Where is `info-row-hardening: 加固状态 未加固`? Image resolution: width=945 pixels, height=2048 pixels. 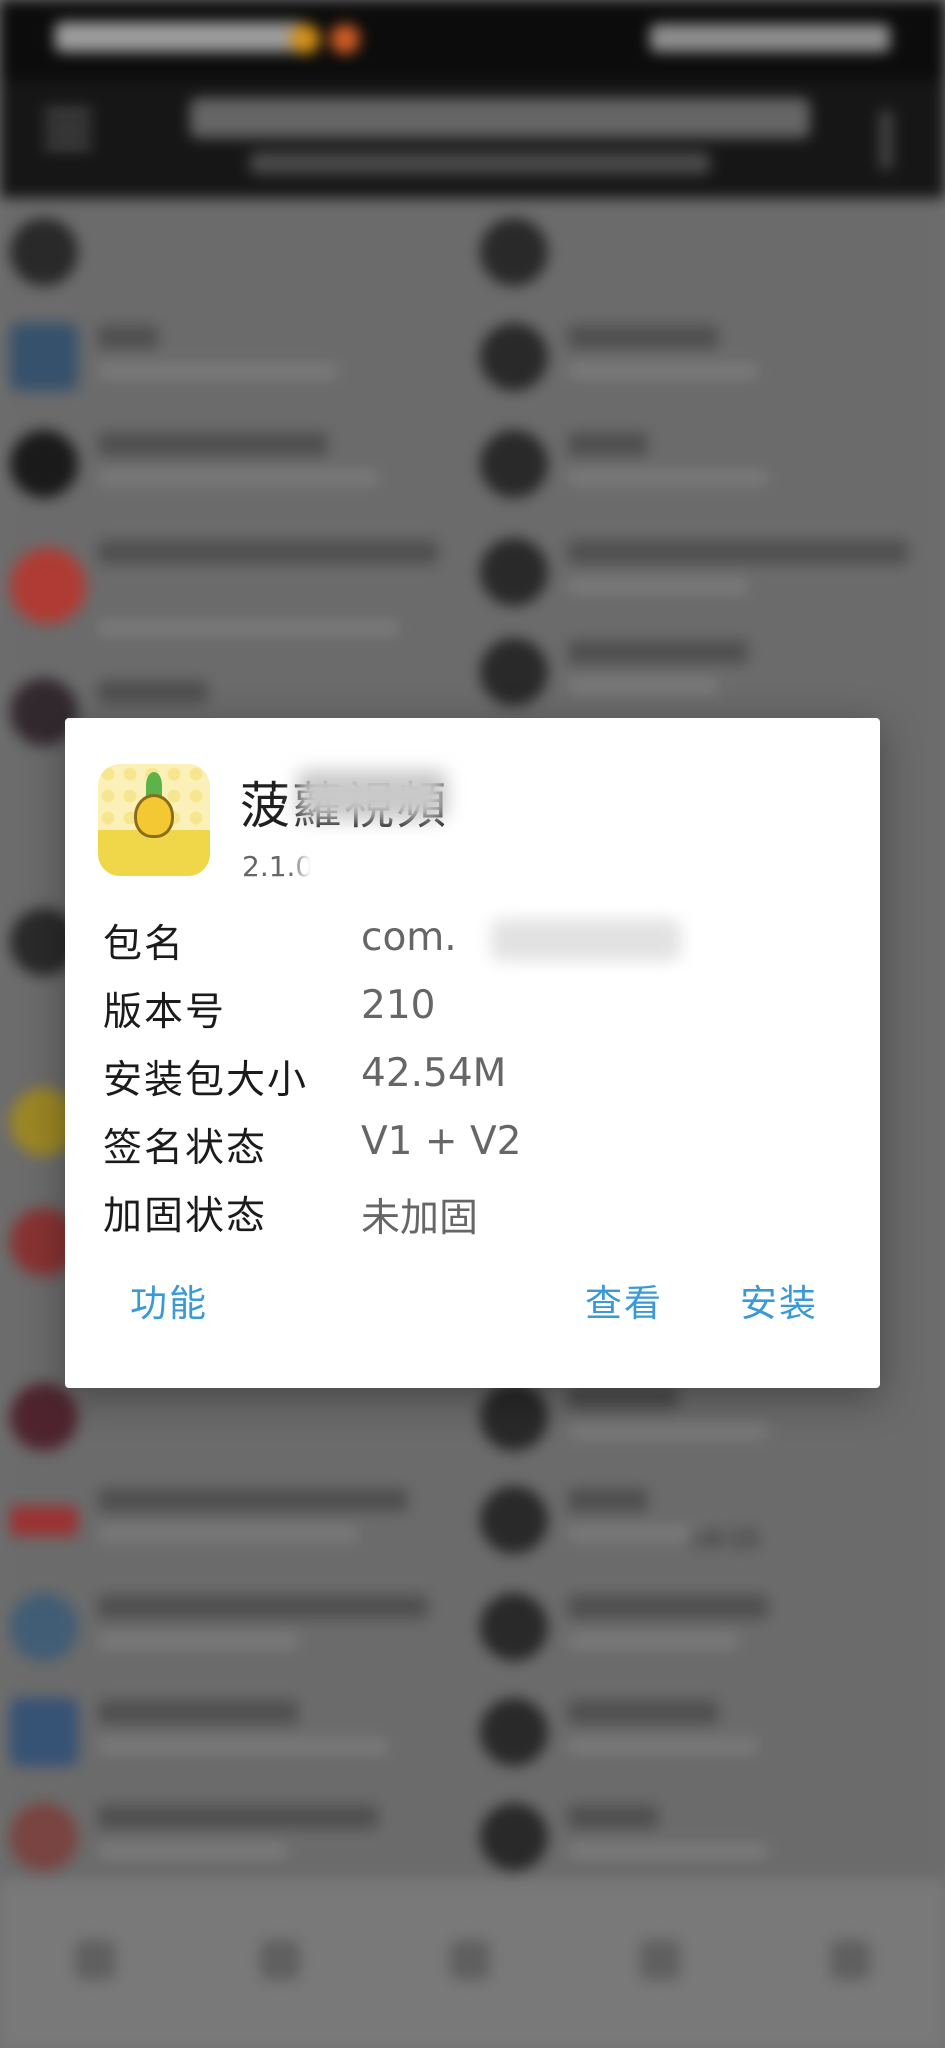 info-row-hardening: 加固状态 未加固 is located at coordinates (473, 1219).